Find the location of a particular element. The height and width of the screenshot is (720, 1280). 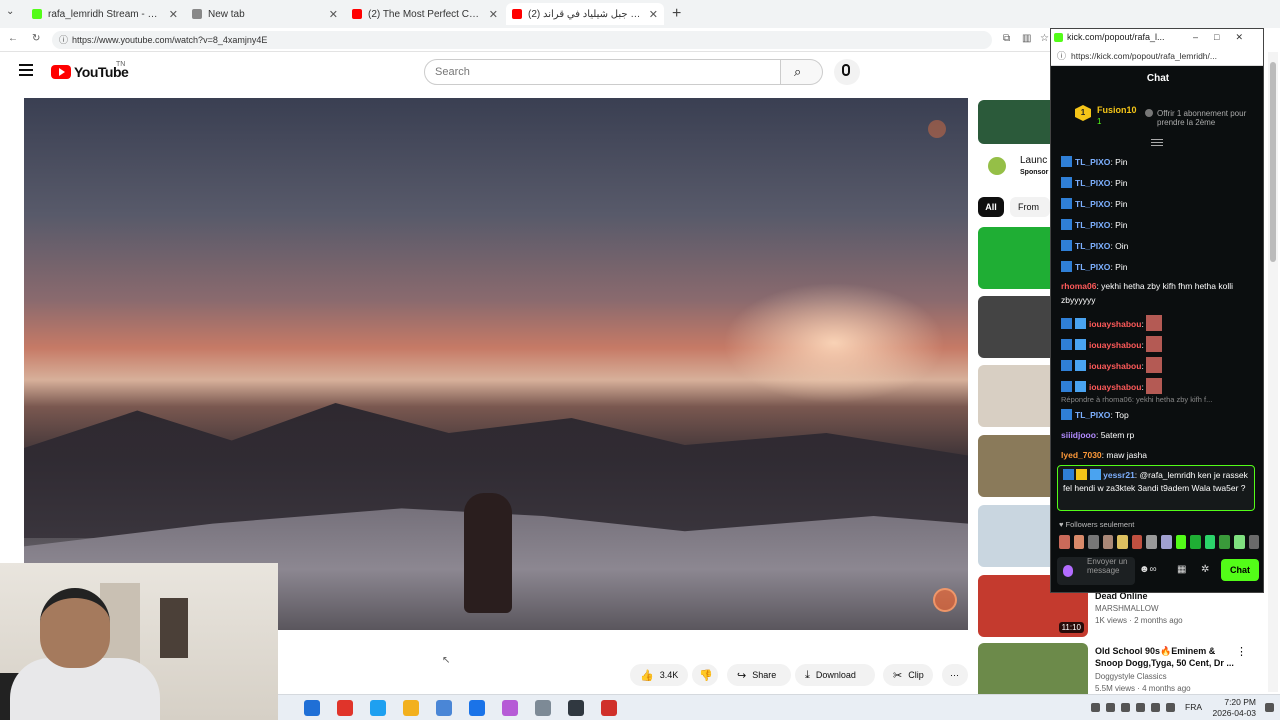

settings-gear-icon: ✲ is located at coordinates (1205, 569).